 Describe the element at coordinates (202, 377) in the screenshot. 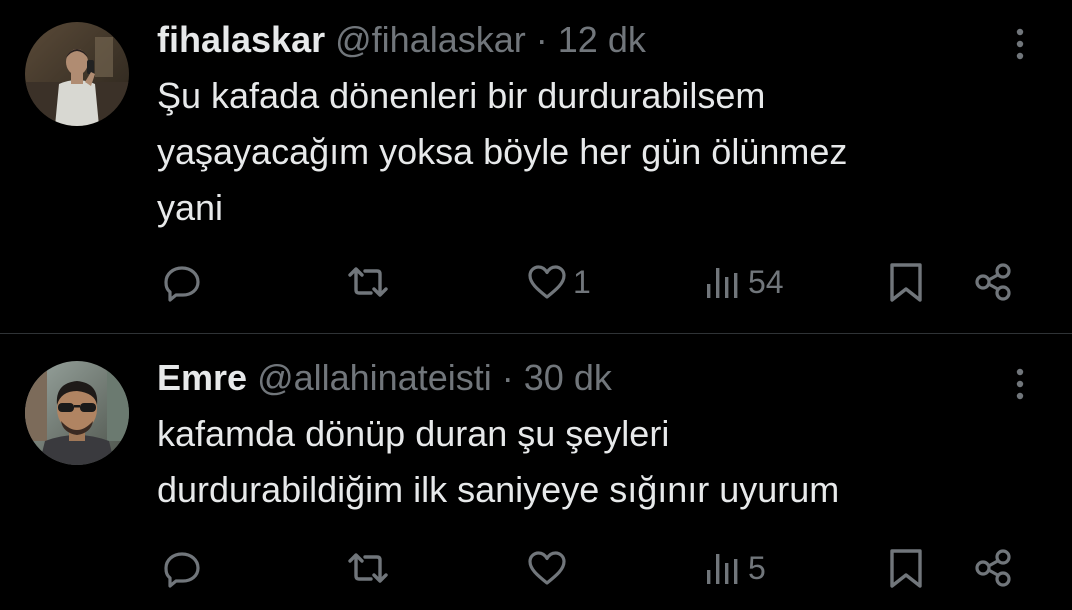

I see `display-name: Emre` at that location.